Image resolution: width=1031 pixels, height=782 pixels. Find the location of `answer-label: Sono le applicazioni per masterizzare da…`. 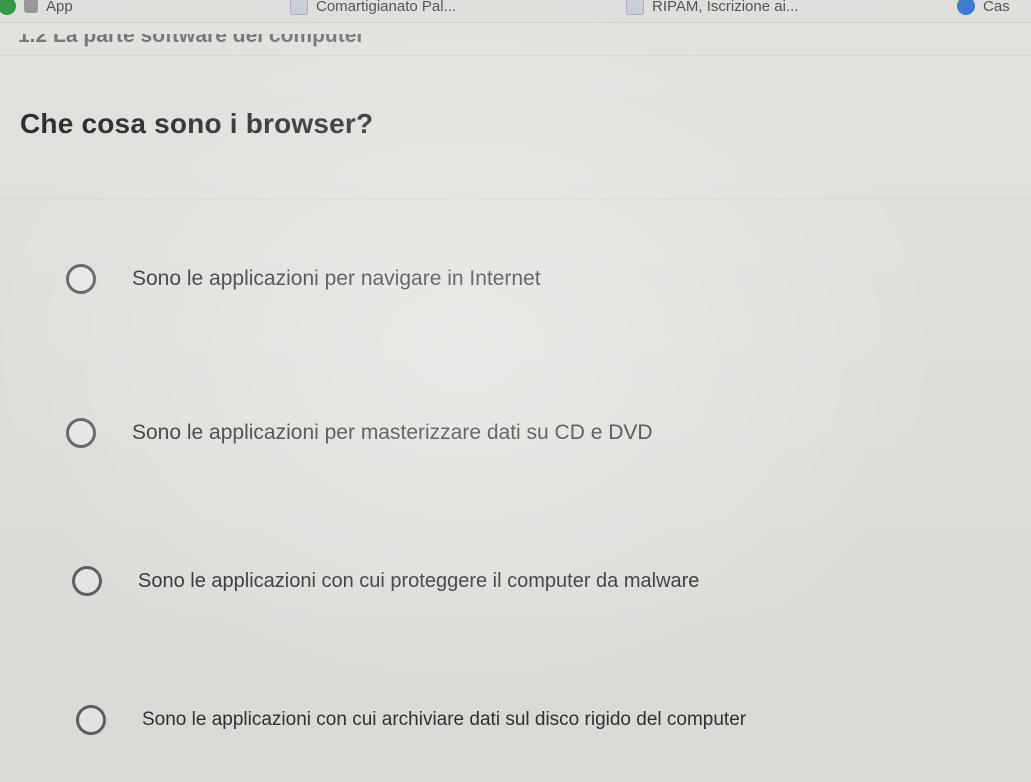

answer-label: Sono le applicazioni per masterizzare da… is located at coordinates (392, 432).